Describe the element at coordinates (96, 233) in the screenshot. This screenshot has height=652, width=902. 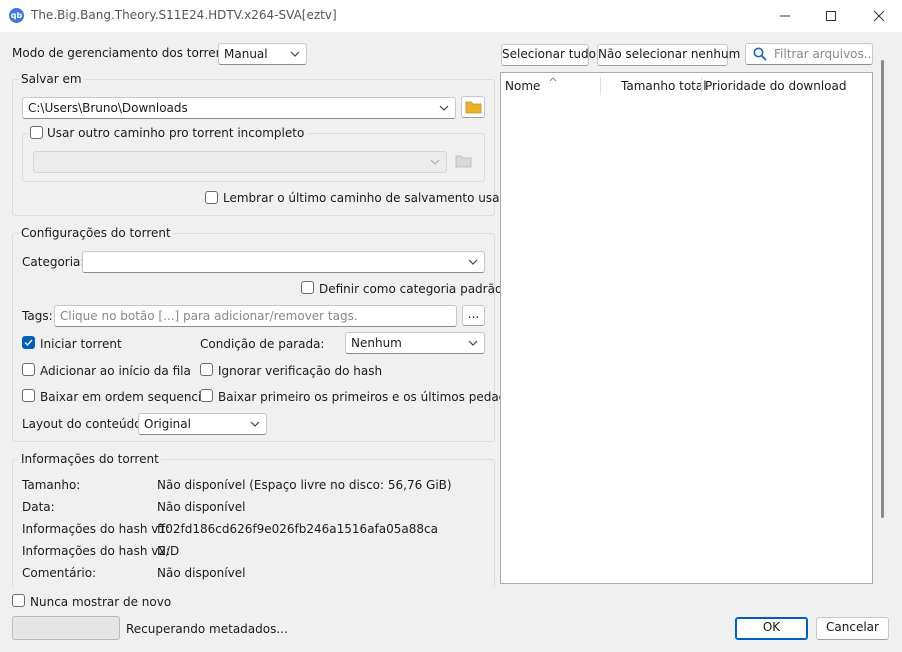
I see `torrent-settings-title: Configurações do torrent` at that location.